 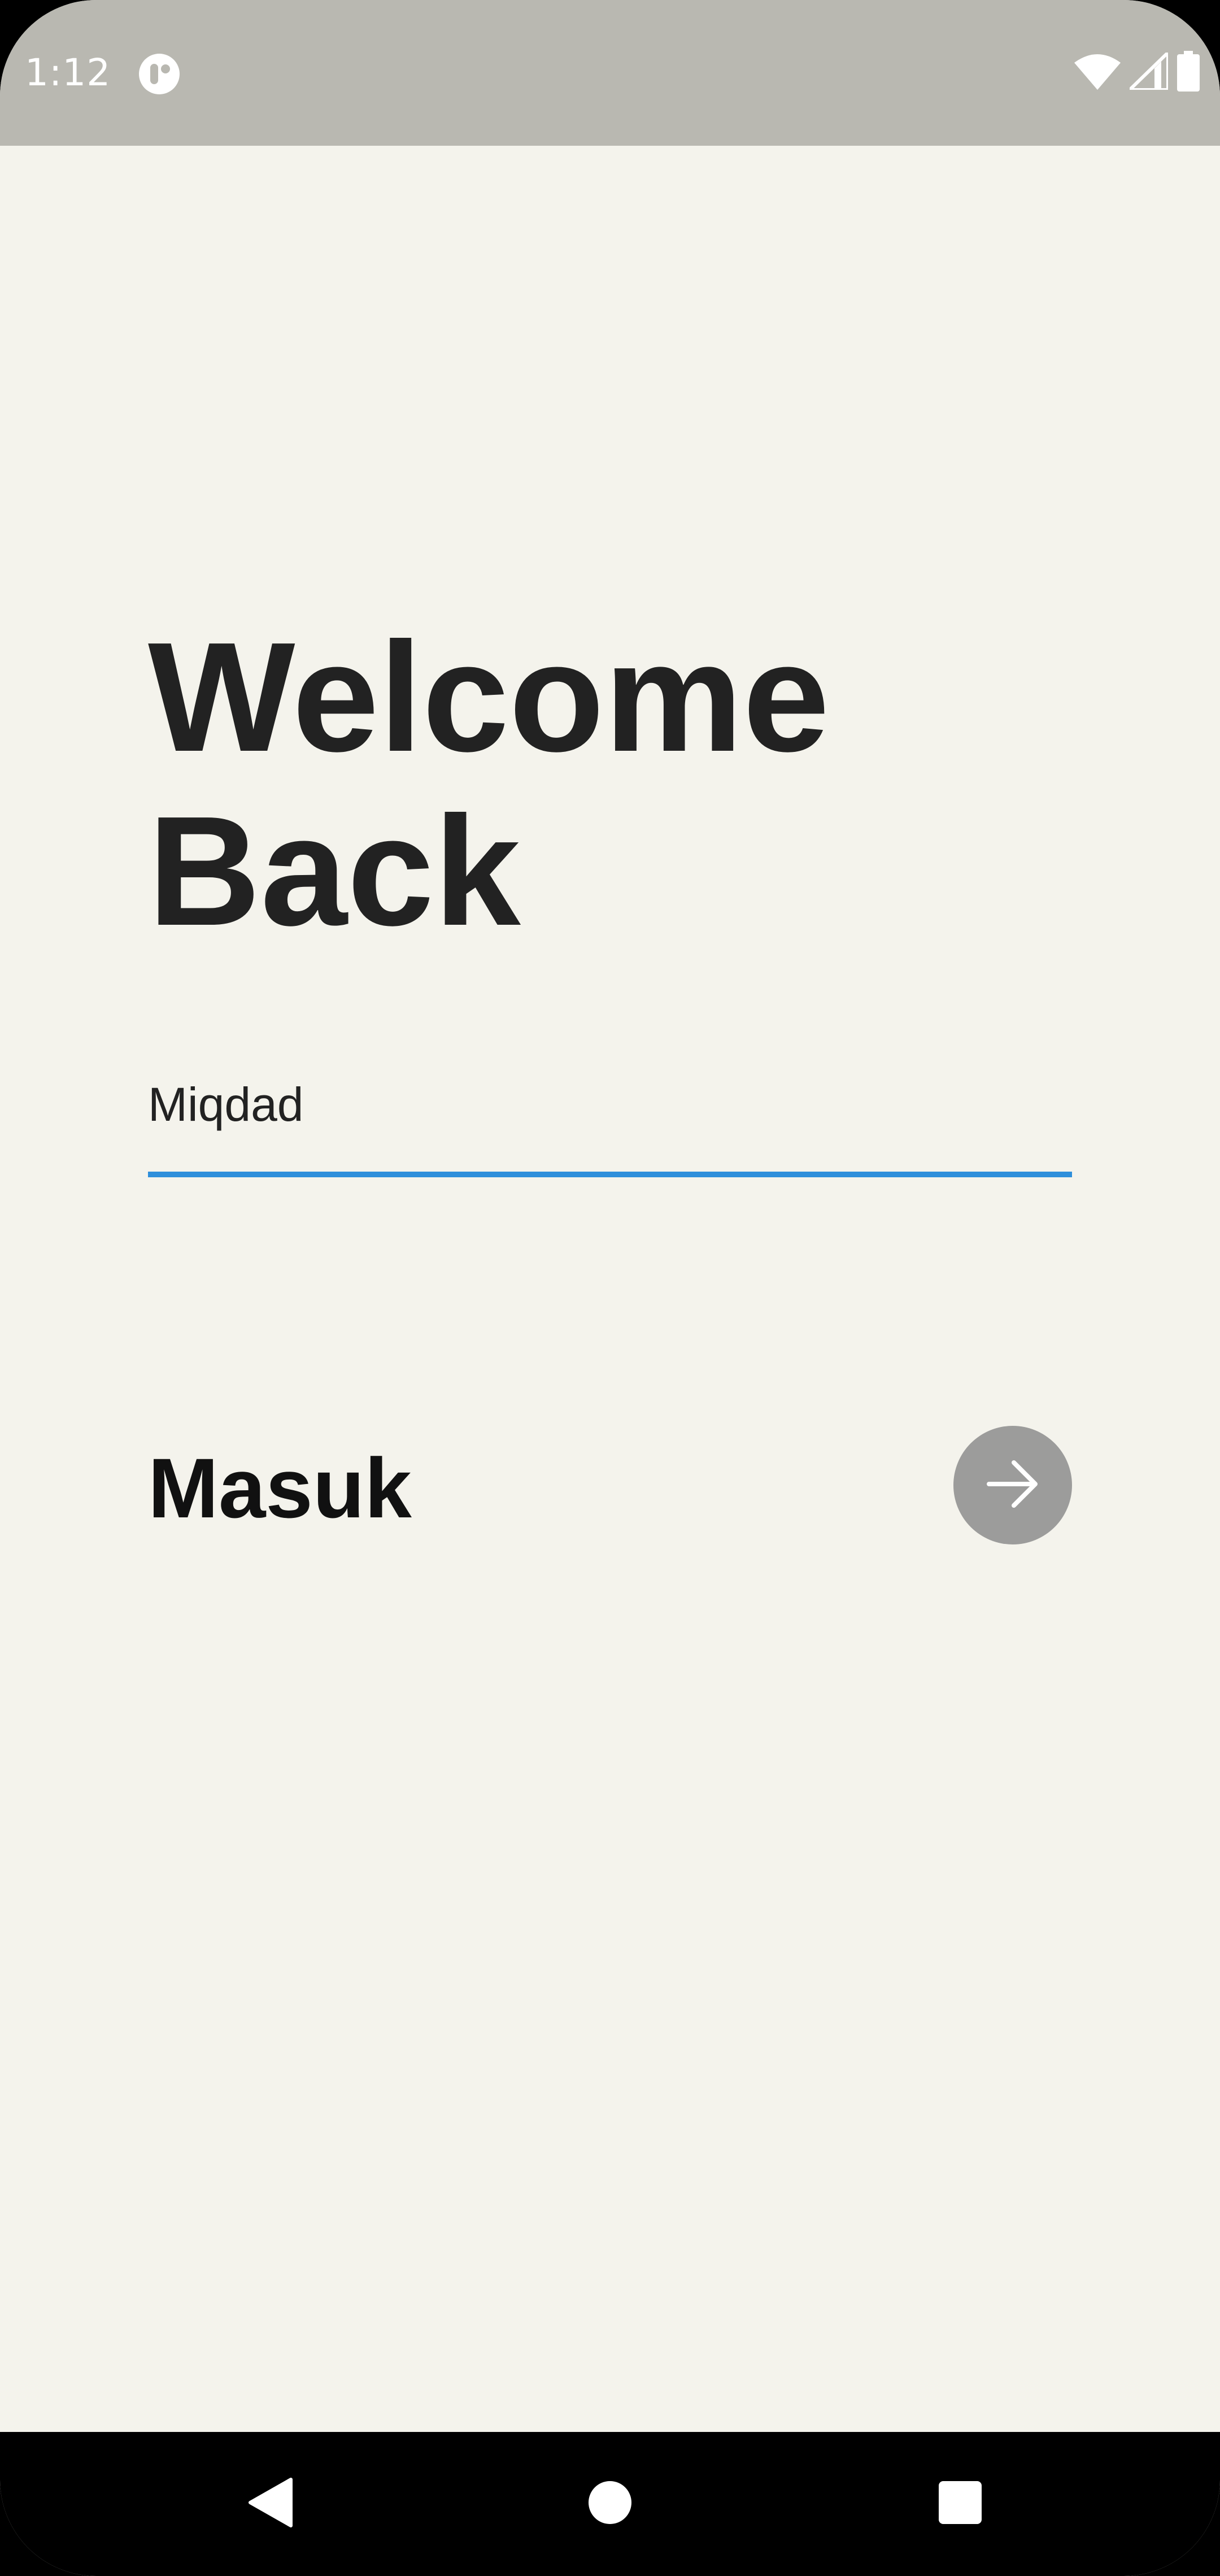 I want to click on cell-signal-icon, so click(x=1147, y=70).